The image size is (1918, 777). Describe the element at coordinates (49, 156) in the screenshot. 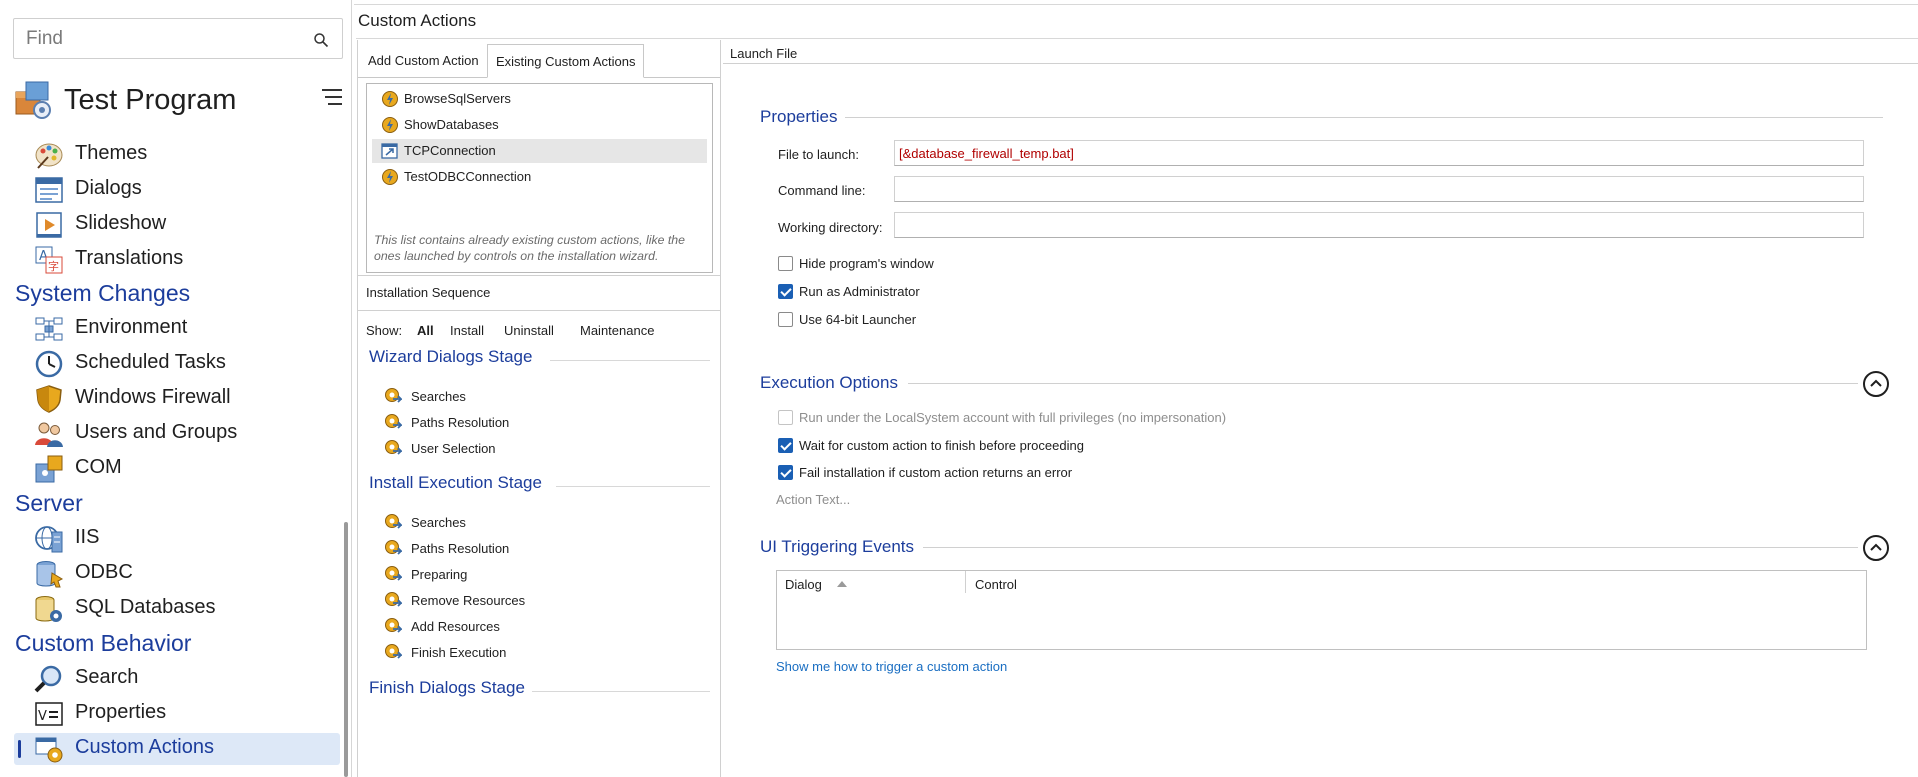

I see `palette-icon` at that location.